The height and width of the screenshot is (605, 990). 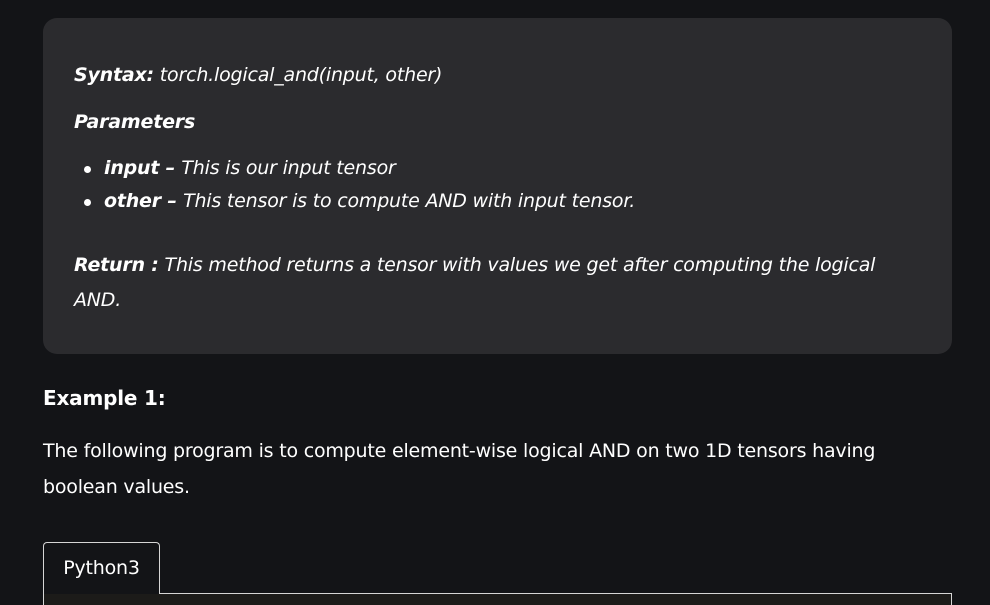 I want to click on param-name: other, so click(x=132, y=201).